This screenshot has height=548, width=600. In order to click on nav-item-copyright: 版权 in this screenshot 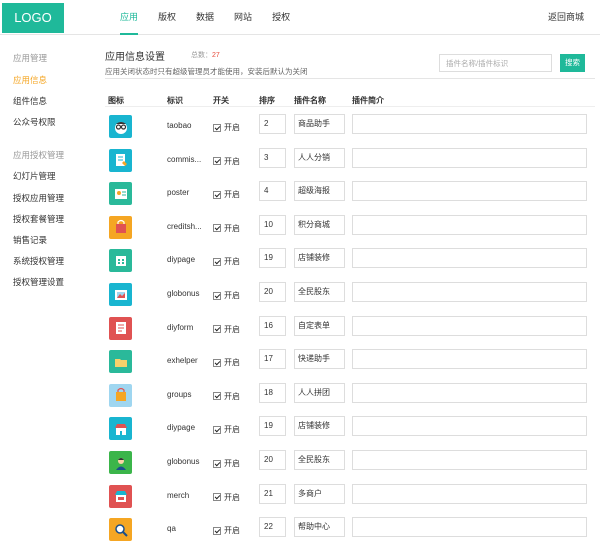, I will do `click(167, 17)`.